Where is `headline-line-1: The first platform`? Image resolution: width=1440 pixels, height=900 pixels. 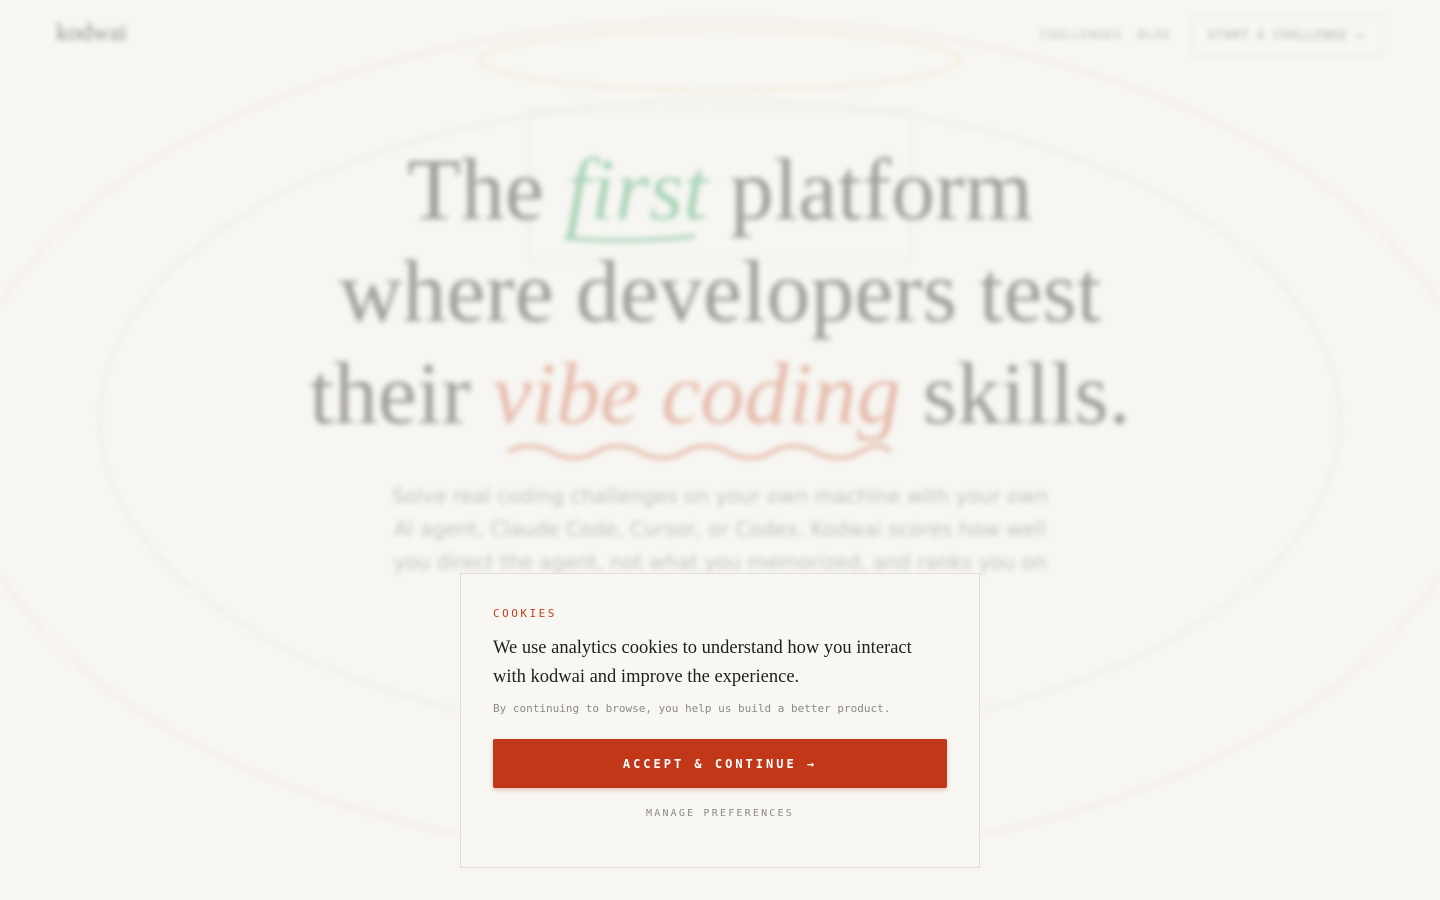 headline-line-1: The first platform is located at coordinates (720, 191).